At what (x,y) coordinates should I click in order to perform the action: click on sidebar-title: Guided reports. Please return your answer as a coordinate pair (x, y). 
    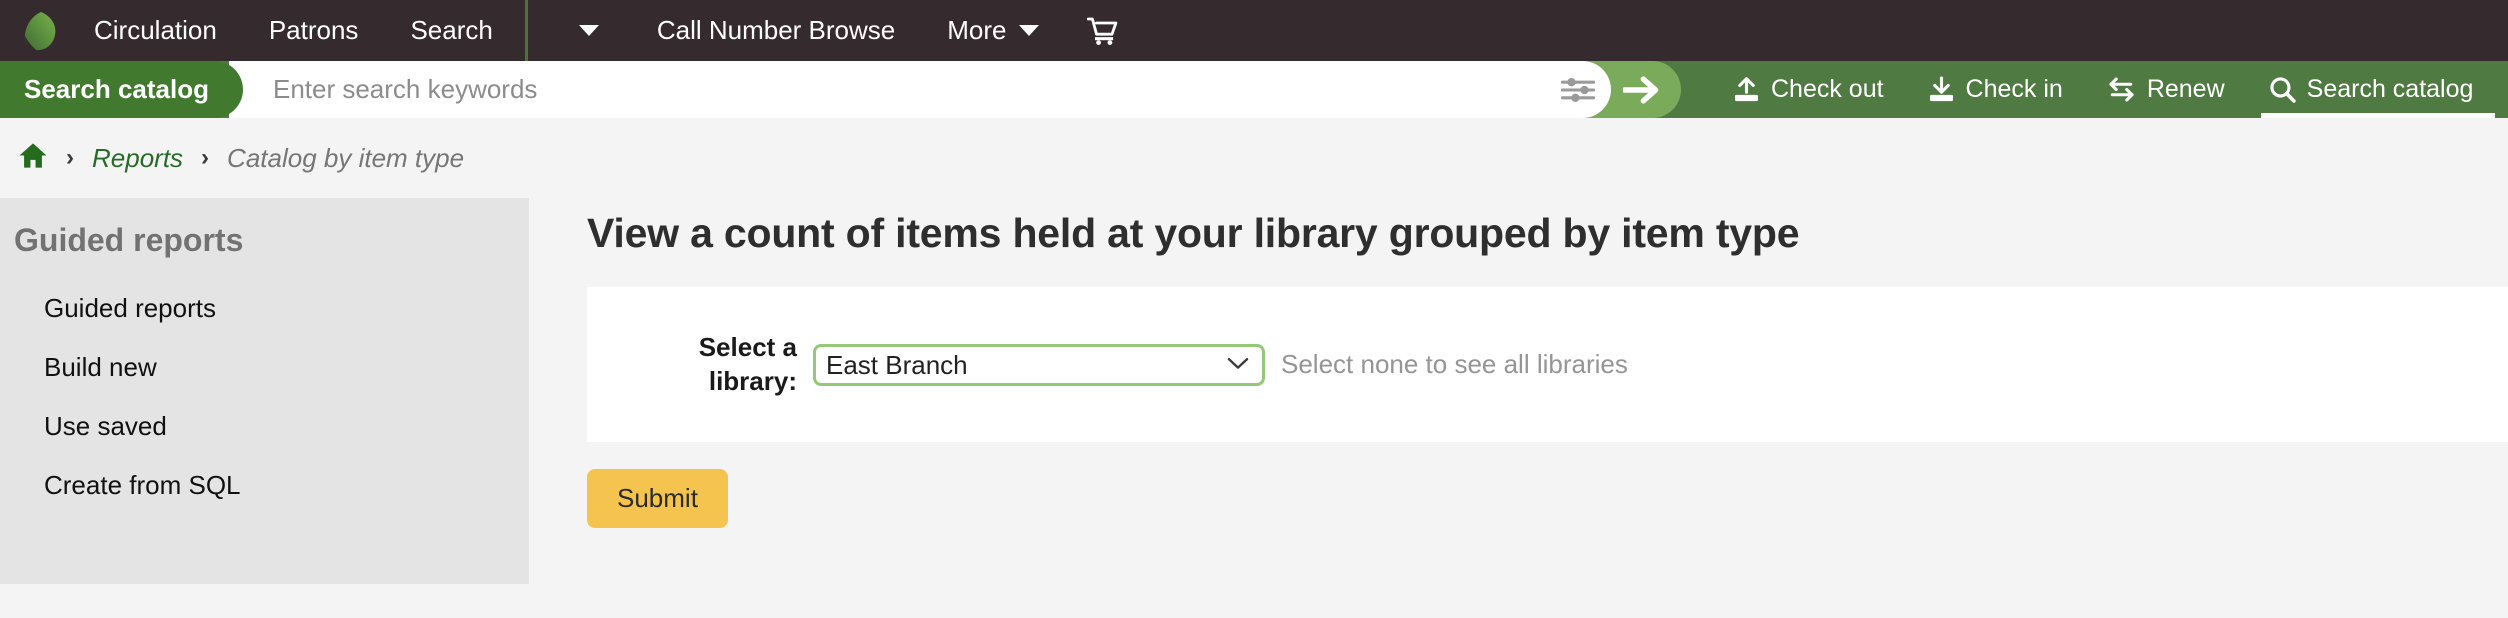
    Looking at the image, I should click on (129, 240).